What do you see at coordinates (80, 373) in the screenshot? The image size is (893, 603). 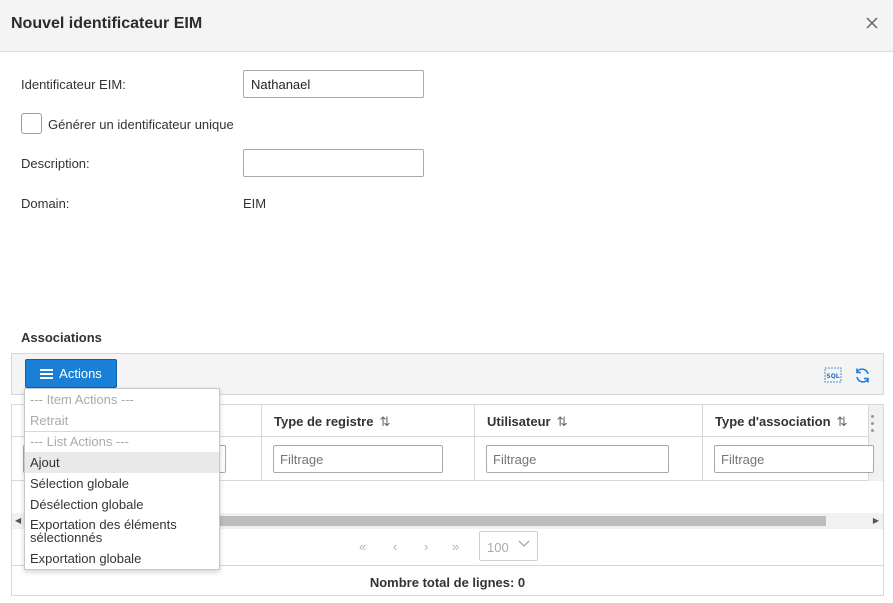 I see `actions-label: Actions` at bounding box center [80, 373].